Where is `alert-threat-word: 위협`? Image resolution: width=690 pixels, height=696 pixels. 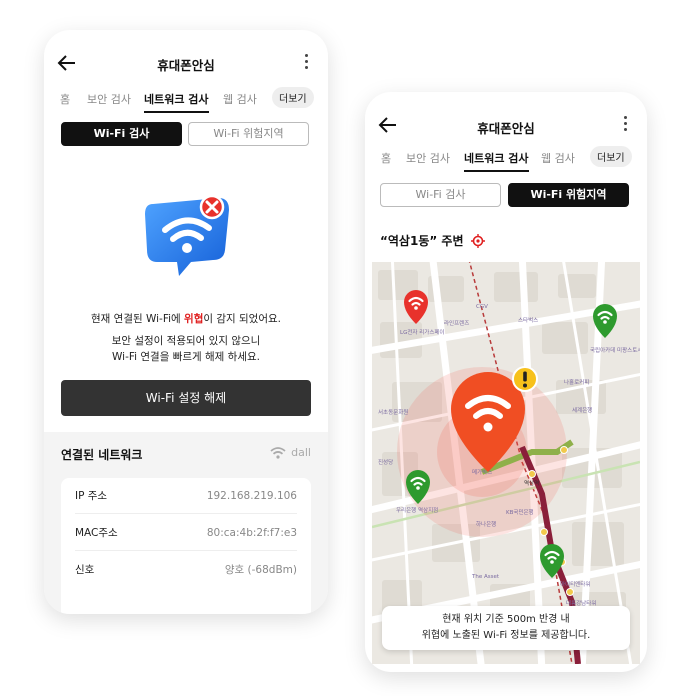 alert-threat-word: 위협 is located at coordinates (194, 319).